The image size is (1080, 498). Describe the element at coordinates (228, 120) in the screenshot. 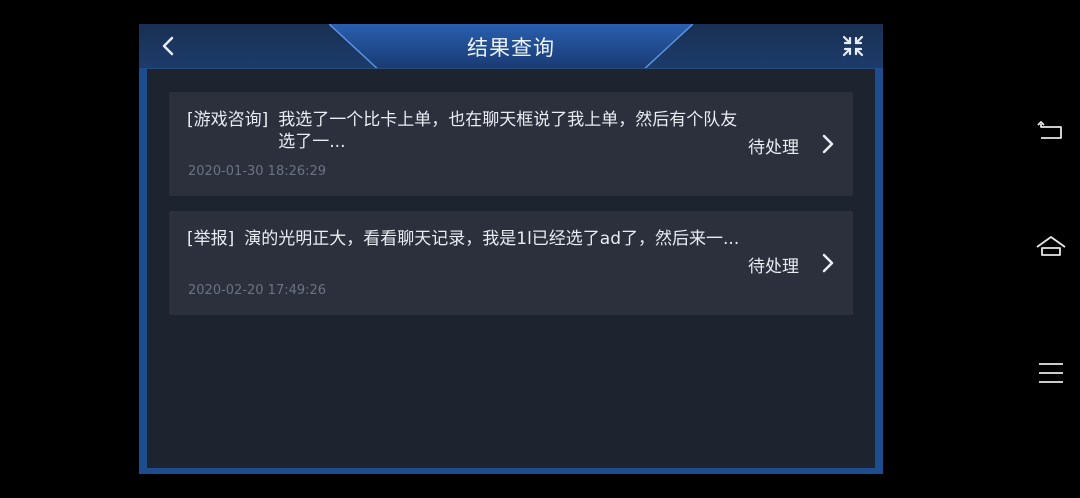

I see `ticket-category: [游戏咨询]` at that location.